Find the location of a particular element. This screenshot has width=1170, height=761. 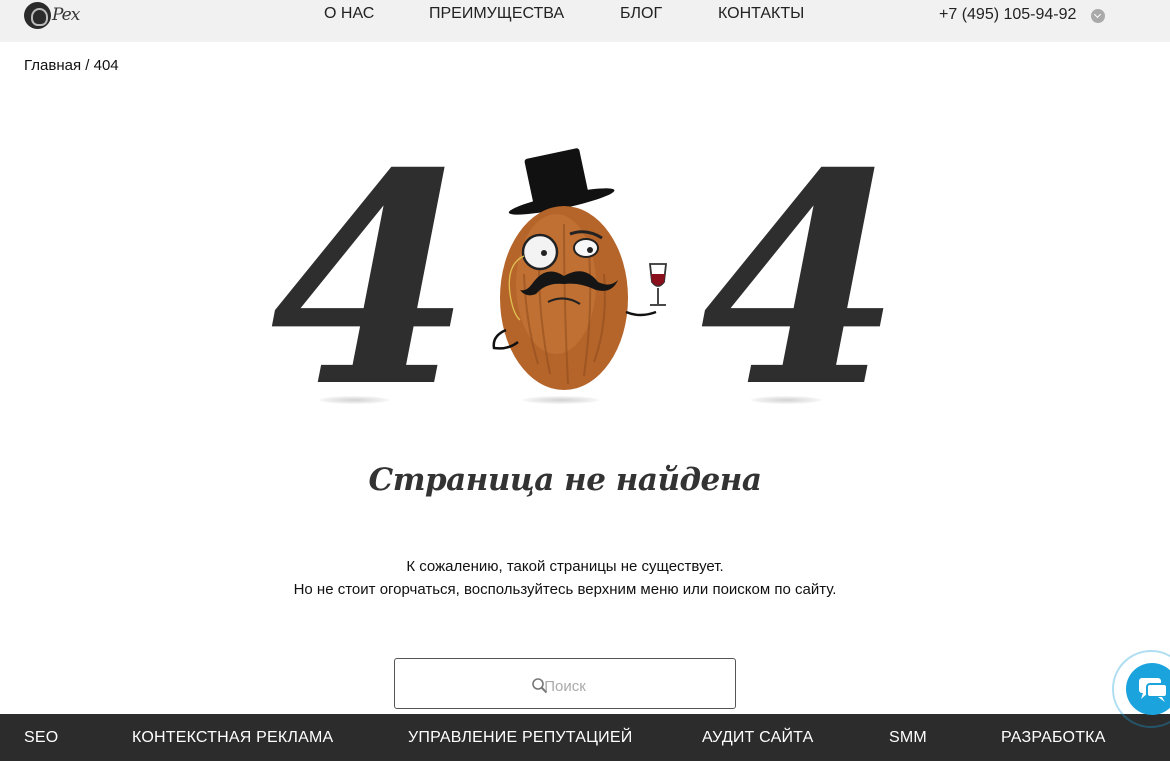

header-phone: +7 (495) 105-94-92 is located at coordinates (1007, 15).